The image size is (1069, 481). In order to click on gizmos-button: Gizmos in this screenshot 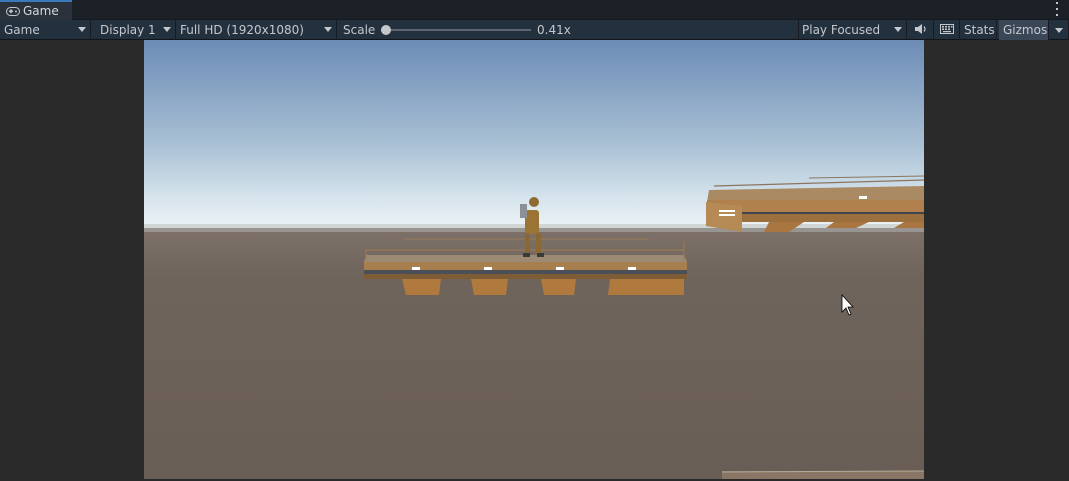, I will do `click(1024, 30)`.